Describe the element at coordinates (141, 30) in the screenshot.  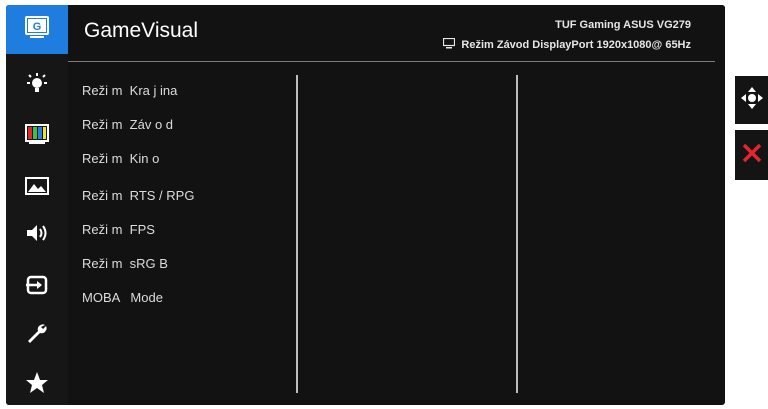
I see `page-title: GameVisual` at that location.